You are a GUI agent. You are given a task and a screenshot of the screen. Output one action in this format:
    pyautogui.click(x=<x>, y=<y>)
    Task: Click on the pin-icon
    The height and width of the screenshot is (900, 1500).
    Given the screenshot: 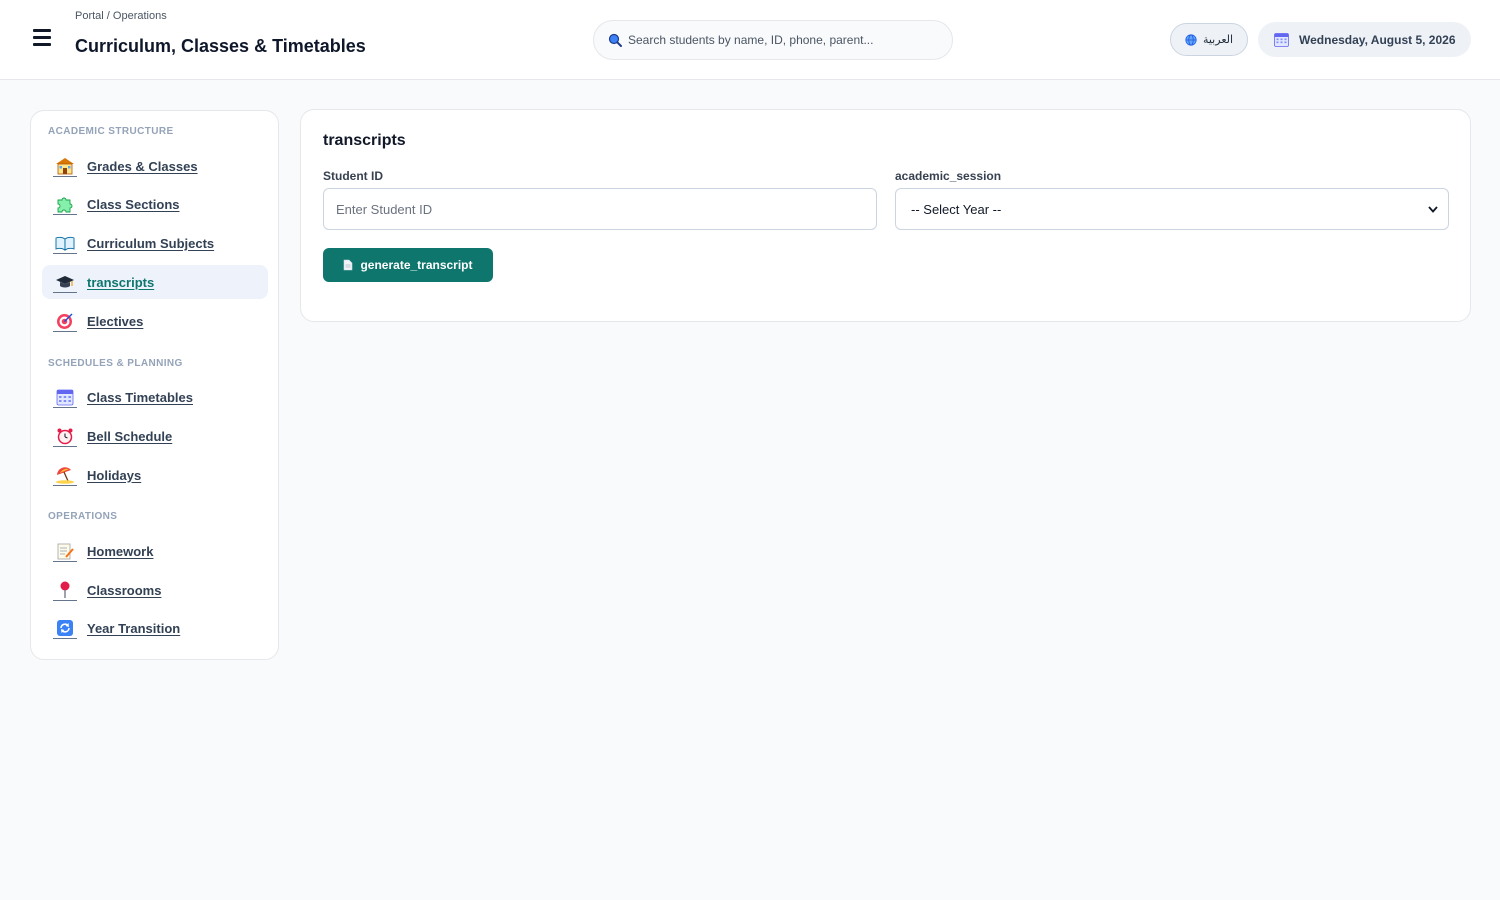 What is the action you would take?
    pyautogui.click(x=65, y=590)
    